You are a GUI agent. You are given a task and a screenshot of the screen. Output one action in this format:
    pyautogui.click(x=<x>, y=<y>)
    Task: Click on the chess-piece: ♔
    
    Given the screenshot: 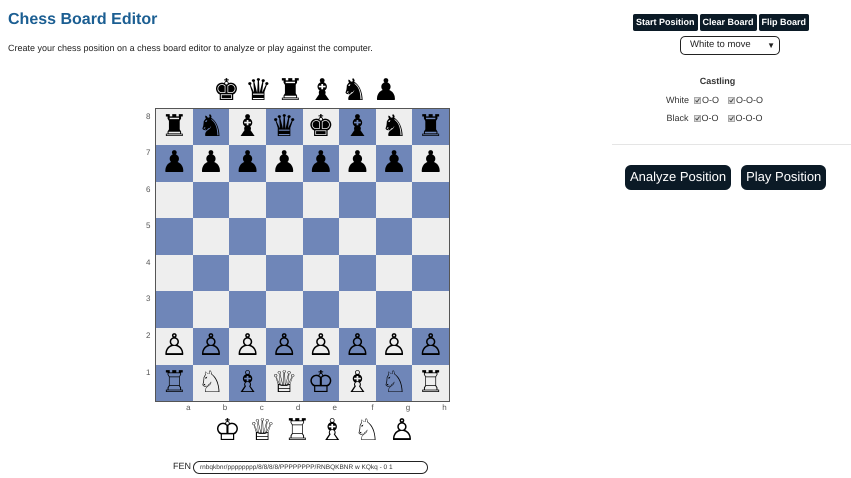 What is the action you would take?
    pyautogui.click(x=320, y=383)
    